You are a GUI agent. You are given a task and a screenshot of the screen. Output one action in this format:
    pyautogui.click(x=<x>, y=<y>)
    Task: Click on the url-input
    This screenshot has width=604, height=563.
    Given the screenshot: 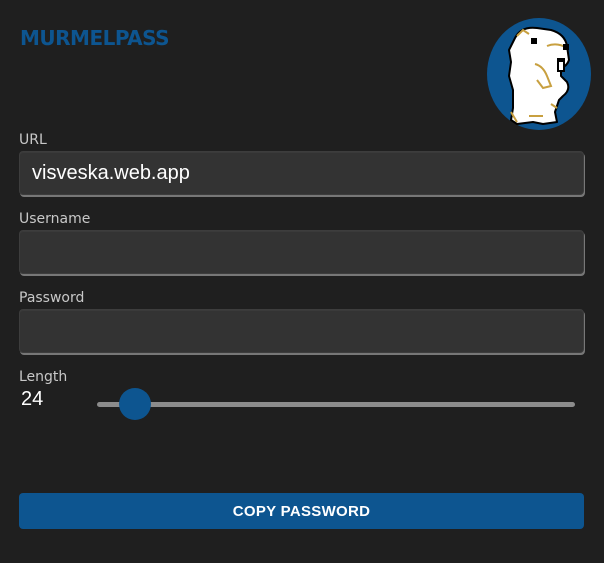 What is the action you would take?
    pyautogui.click(x=301, y=173)
    